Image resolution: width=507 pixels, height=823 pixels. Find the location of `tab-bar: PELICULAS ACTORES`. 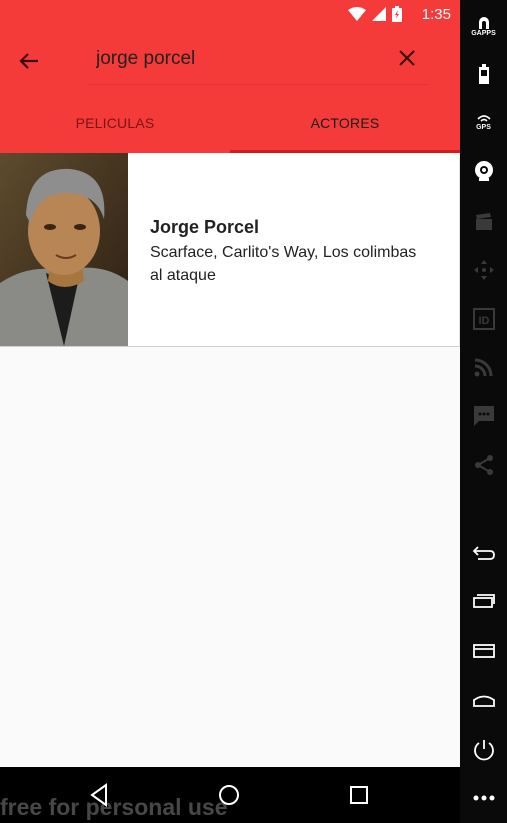

tab-bar: PELICULAS ACTORES is located at coordinates (230, 122).